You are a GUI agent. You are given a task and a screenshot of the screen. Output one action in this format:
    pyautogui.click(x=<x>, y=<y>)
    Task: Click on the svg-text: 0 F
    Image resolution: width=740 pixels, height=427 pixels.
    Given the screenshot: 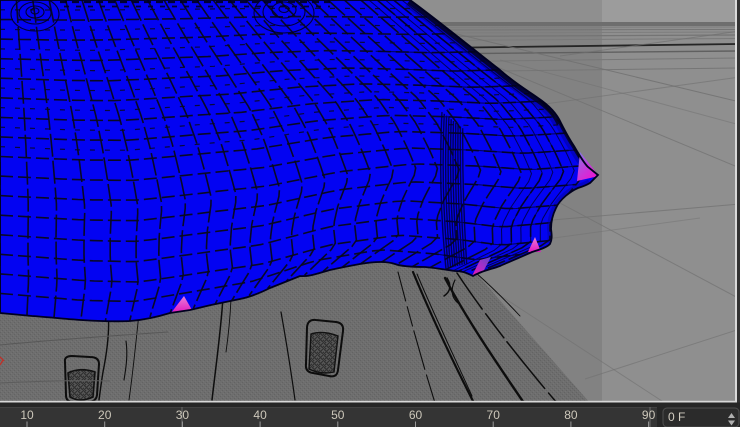 What is the action you would take?
    pyautogui.click(x=676, y=417)
    